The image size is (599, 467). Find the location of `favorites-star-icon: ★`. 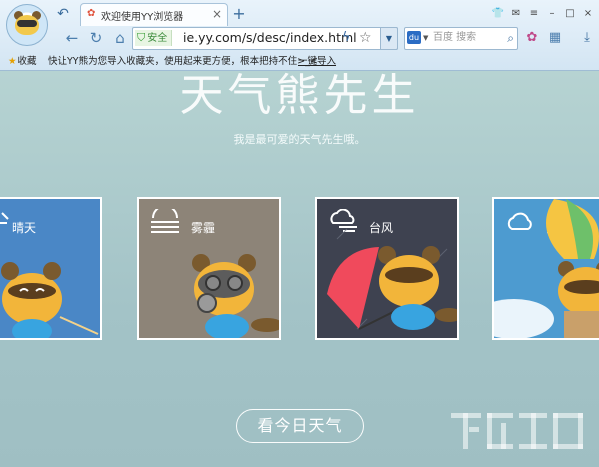

favorites-star-icon: ★ is located at coordinates (12, 61).